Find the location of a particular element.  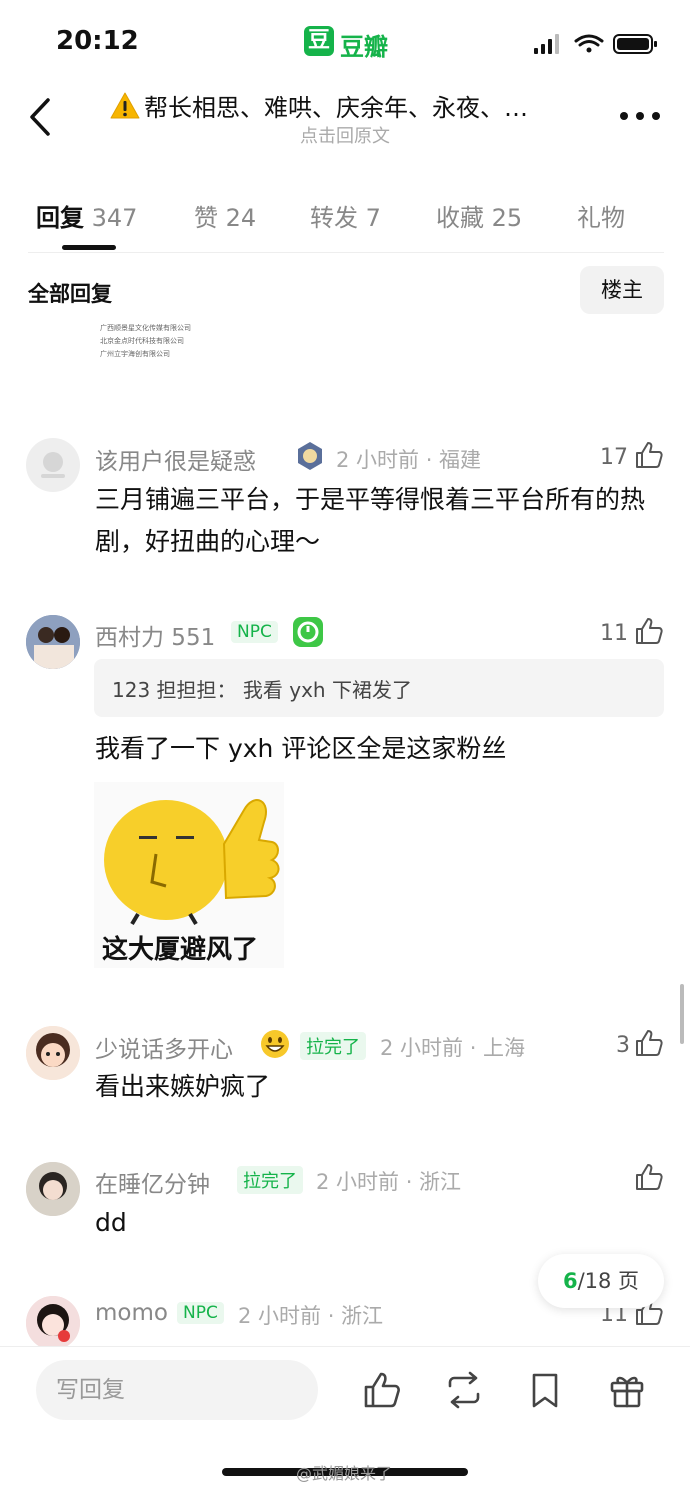

tab-label: 收藏 is located at coordinates (460, 218).